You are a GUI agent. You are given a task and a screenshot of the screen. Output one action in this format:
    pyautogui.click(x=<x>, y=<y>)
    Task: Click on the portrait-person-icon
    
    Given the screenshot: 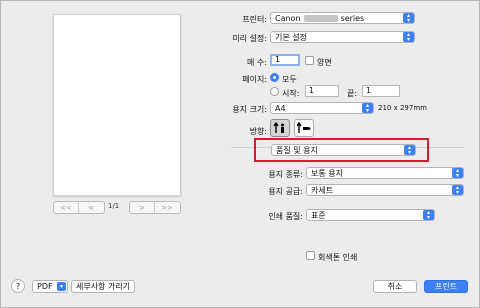 What is the action you would take?
    pyautogui.click(x=278, y=127)
    